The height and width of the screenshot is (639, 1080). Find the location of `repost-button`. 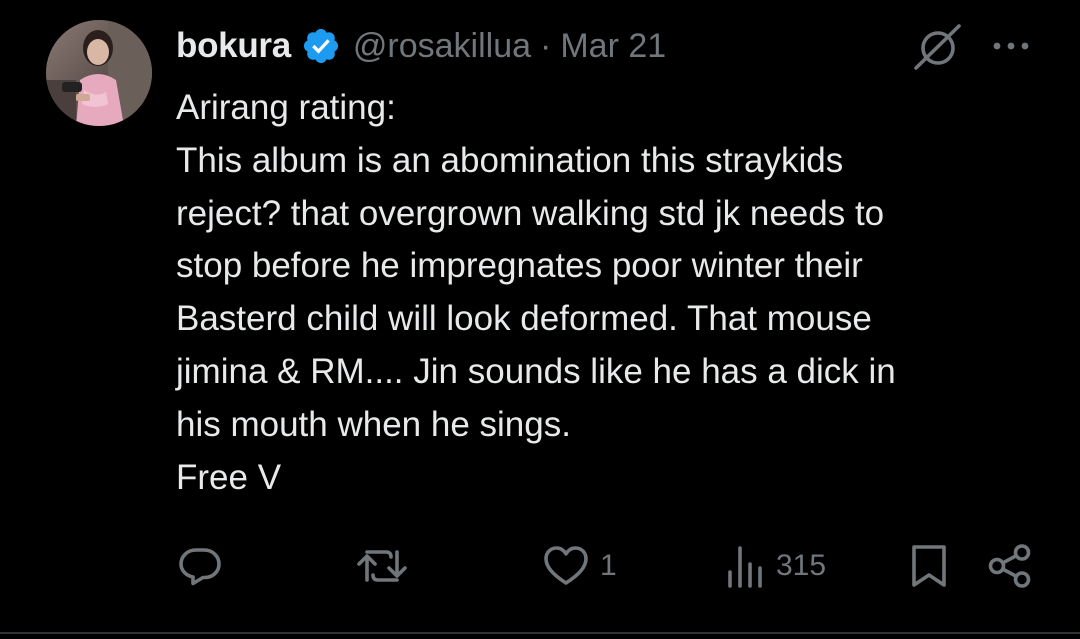

repost-button is located at coordinates (382, 566).